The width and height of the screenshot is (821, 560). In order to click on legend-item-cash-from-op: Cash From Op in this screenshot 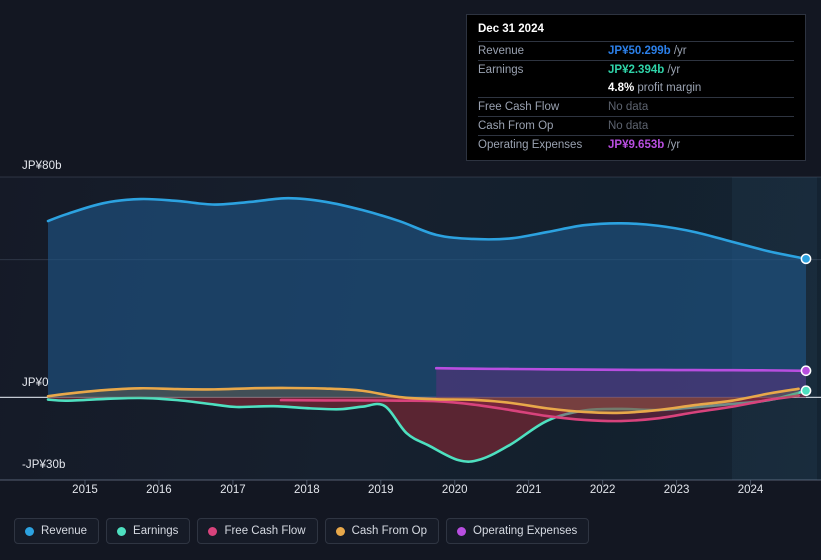, I will do `click(382, 531)`.